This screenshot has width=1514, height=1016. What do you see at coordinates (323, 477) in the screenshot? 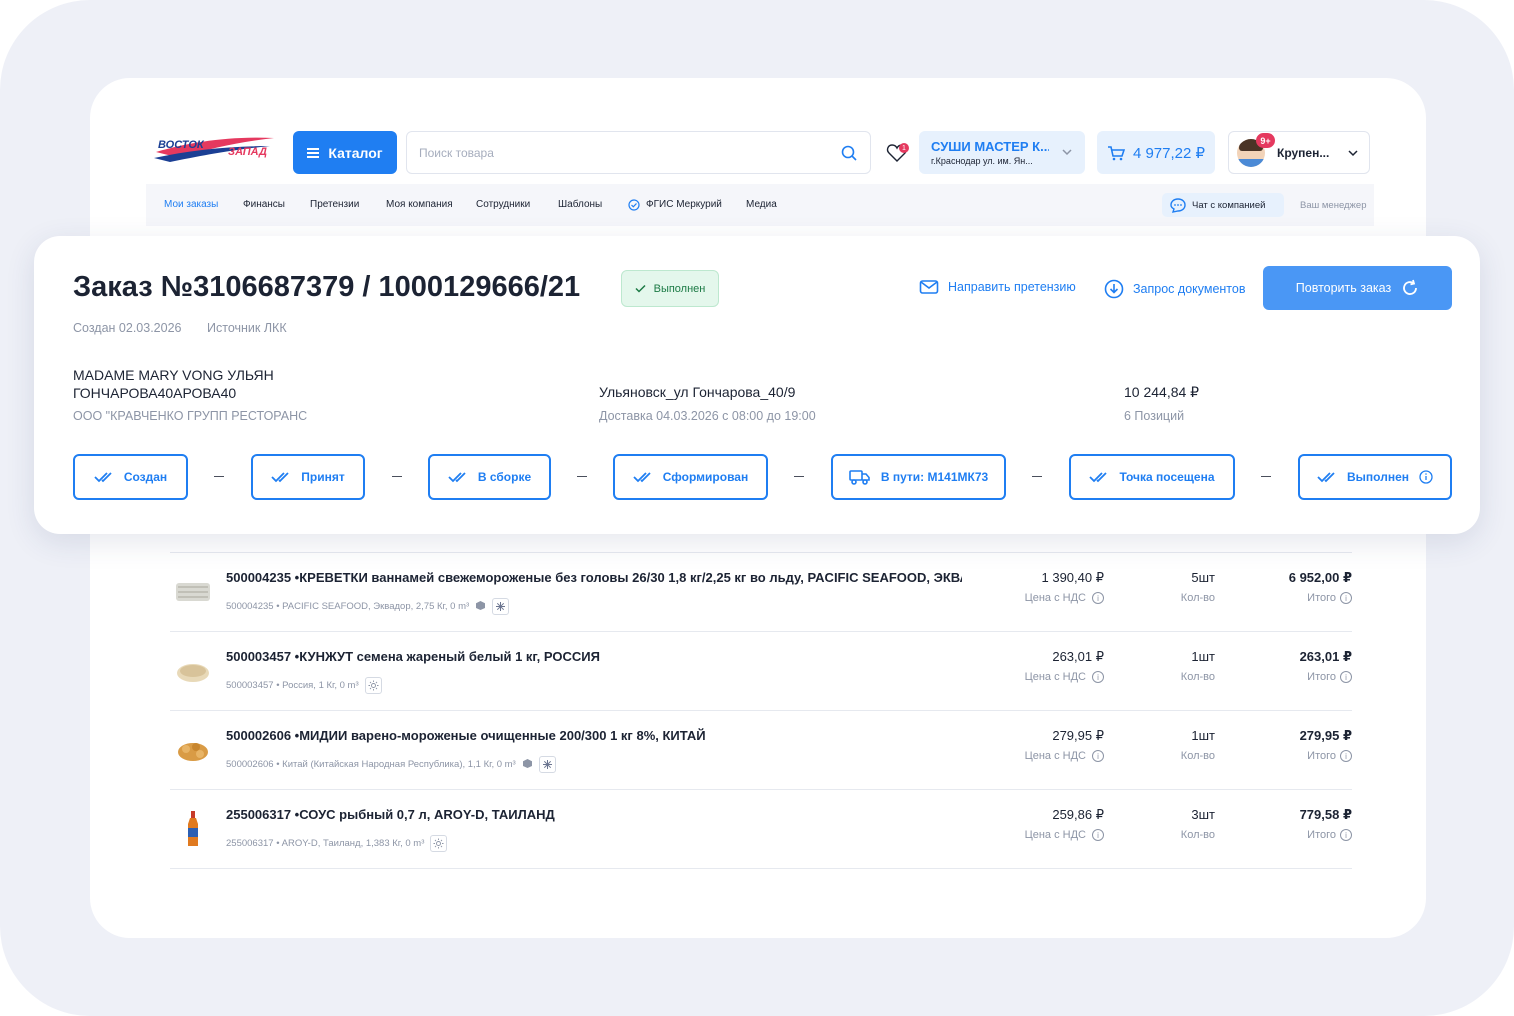
I see `step-label: Принят` at bounding box center [323, 477].